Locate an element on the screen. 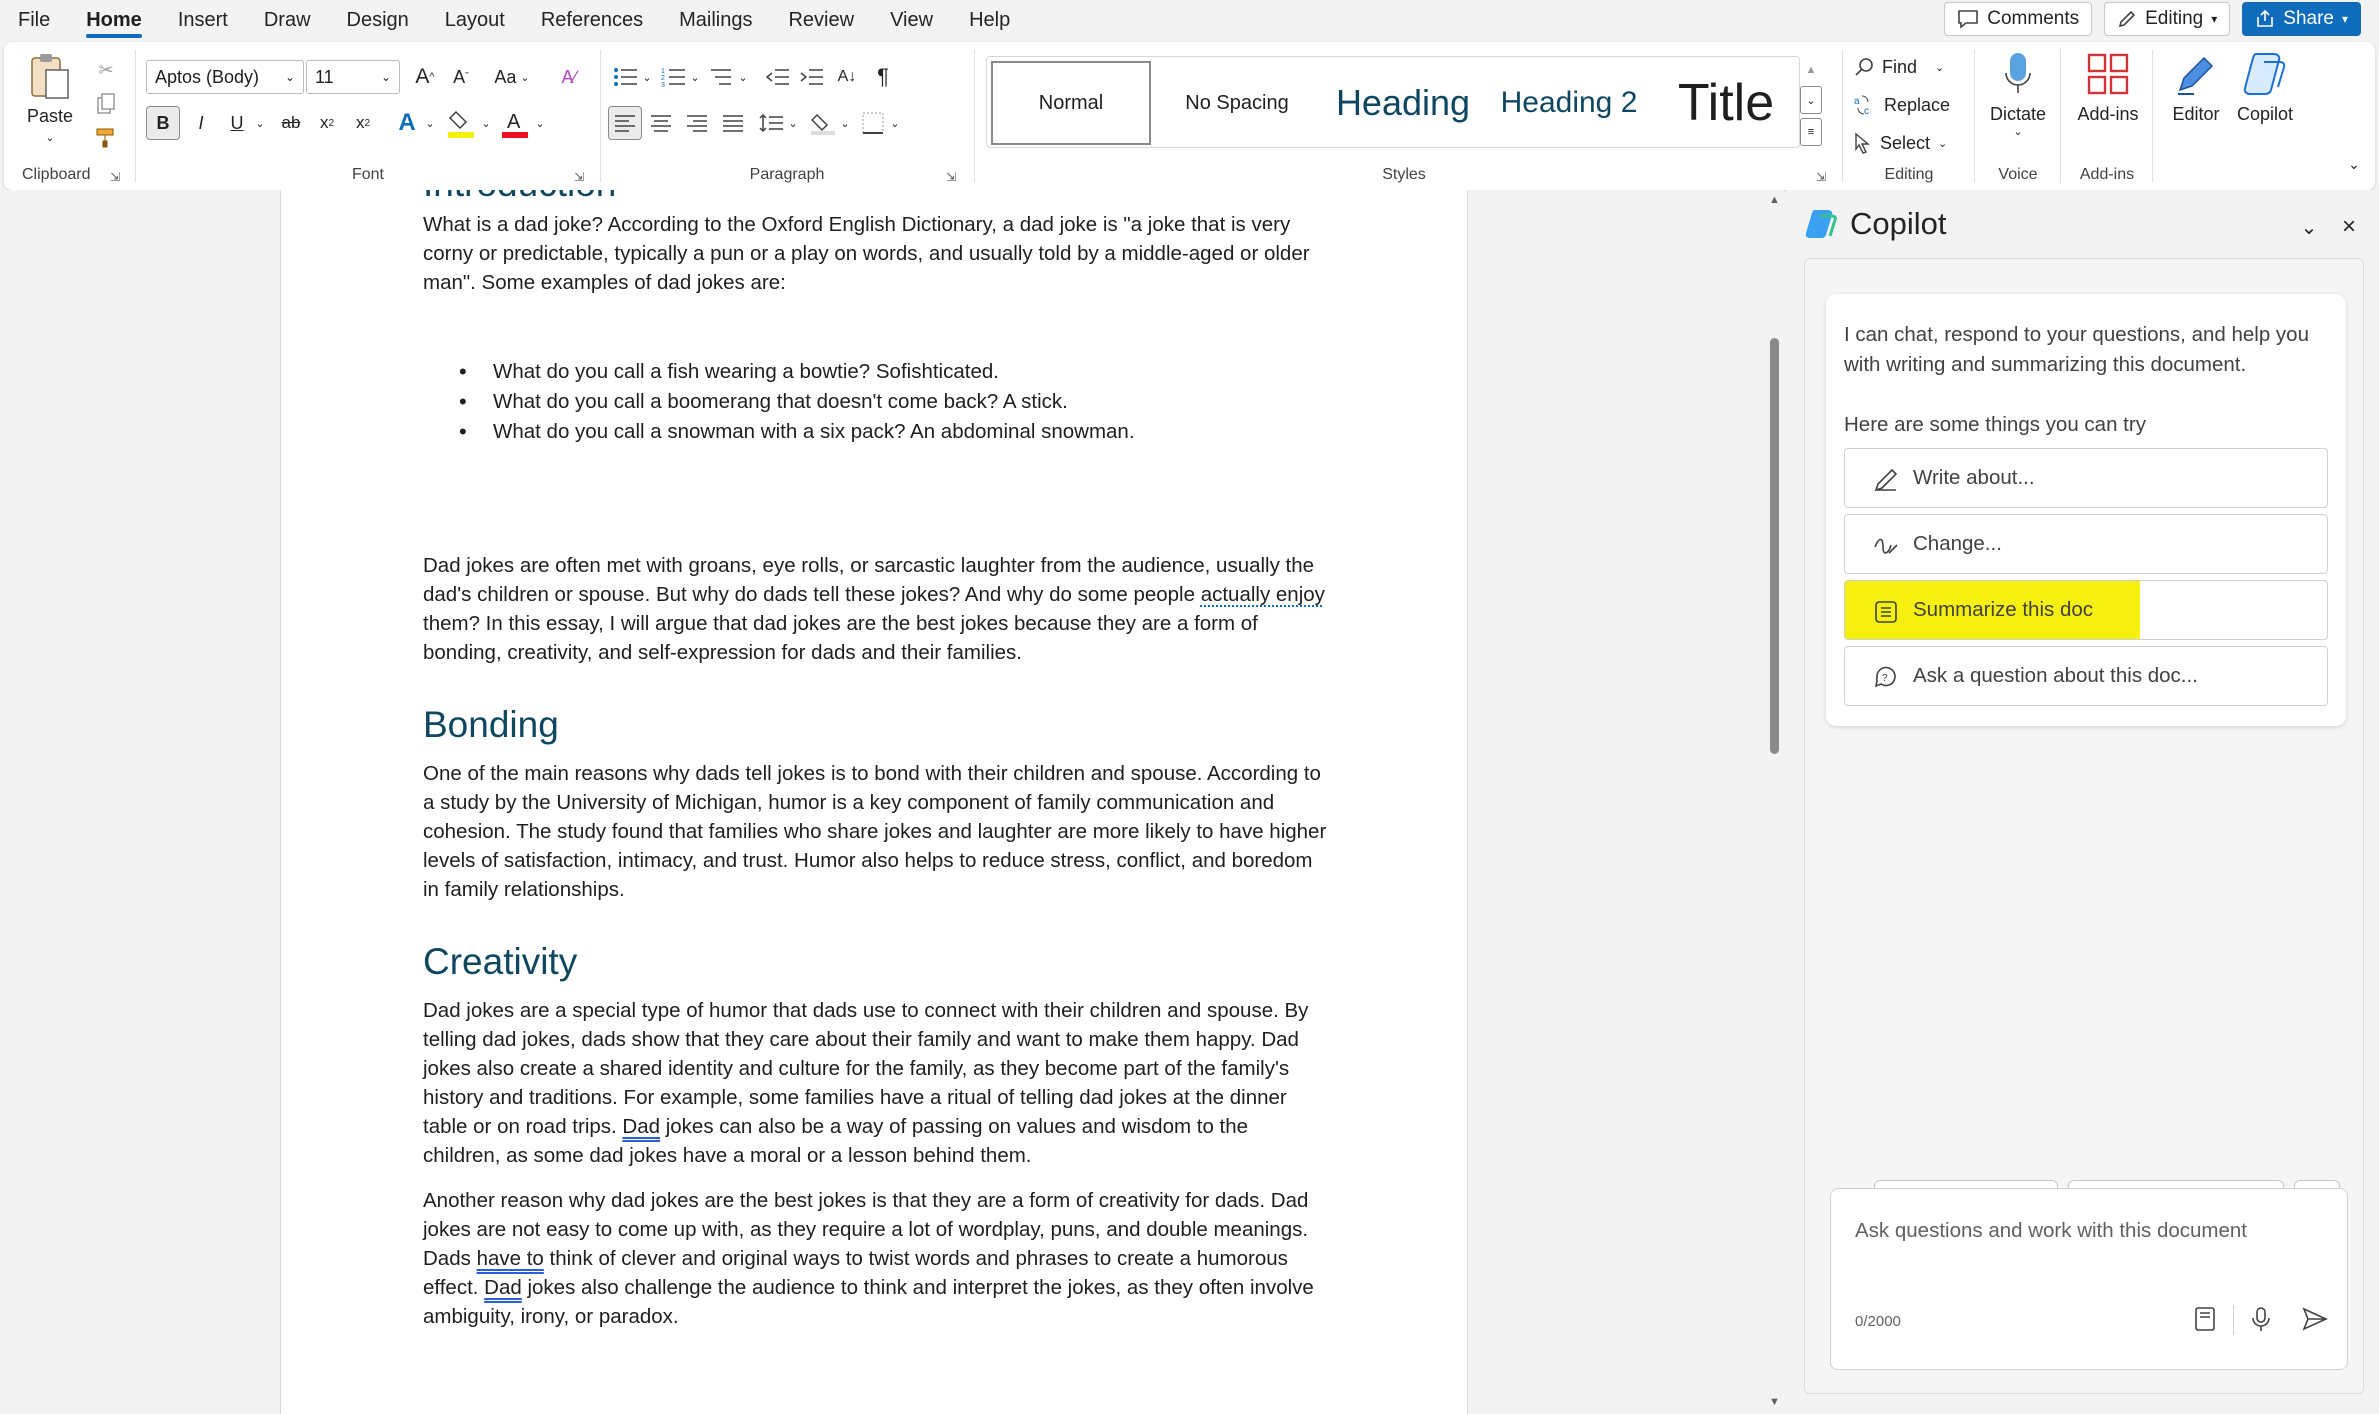  menu-mailings: Mailings is located at coordinates (715, 20).